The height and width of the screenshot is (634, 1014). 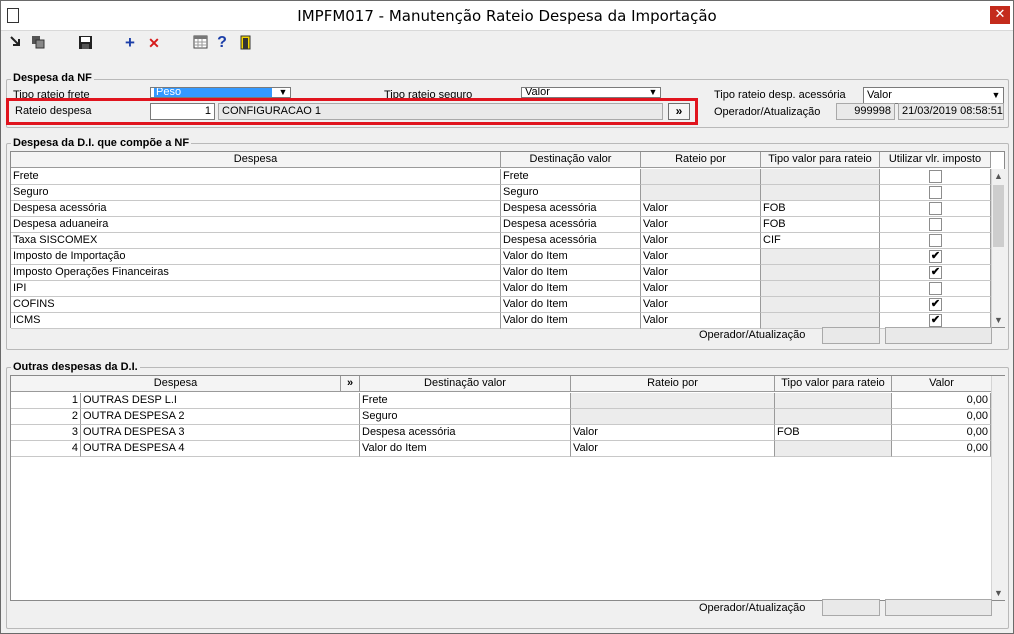 I want to click on di-cell-despesa: Despesa aduaneira, so click(x=256, y=225).